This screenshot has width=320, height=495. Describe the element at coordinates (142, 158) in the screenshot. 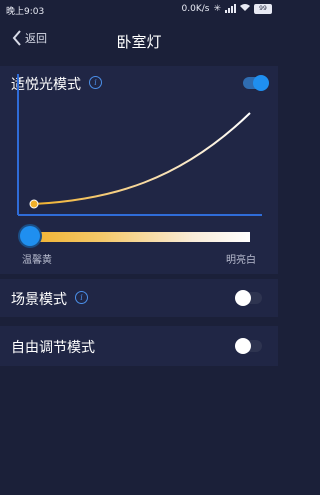

I see `curve-line` at that location.